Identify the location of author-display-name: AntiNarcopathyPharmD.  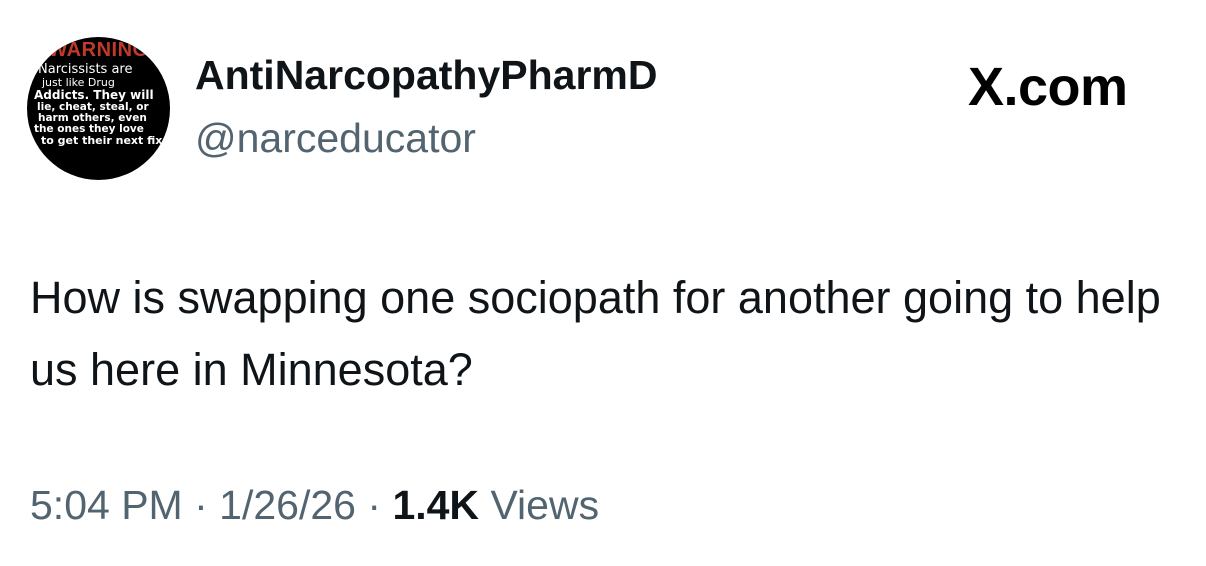
(426, 75).